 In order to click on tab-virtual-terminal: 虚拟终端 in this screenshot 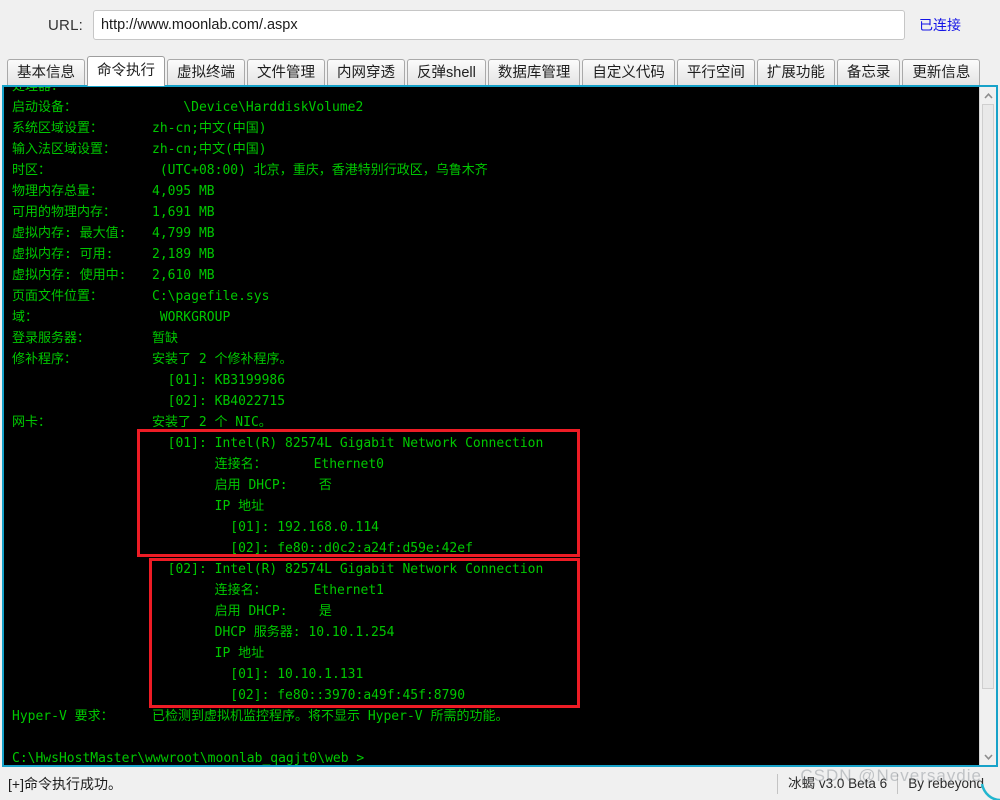, I will do `click(206, 72)`.